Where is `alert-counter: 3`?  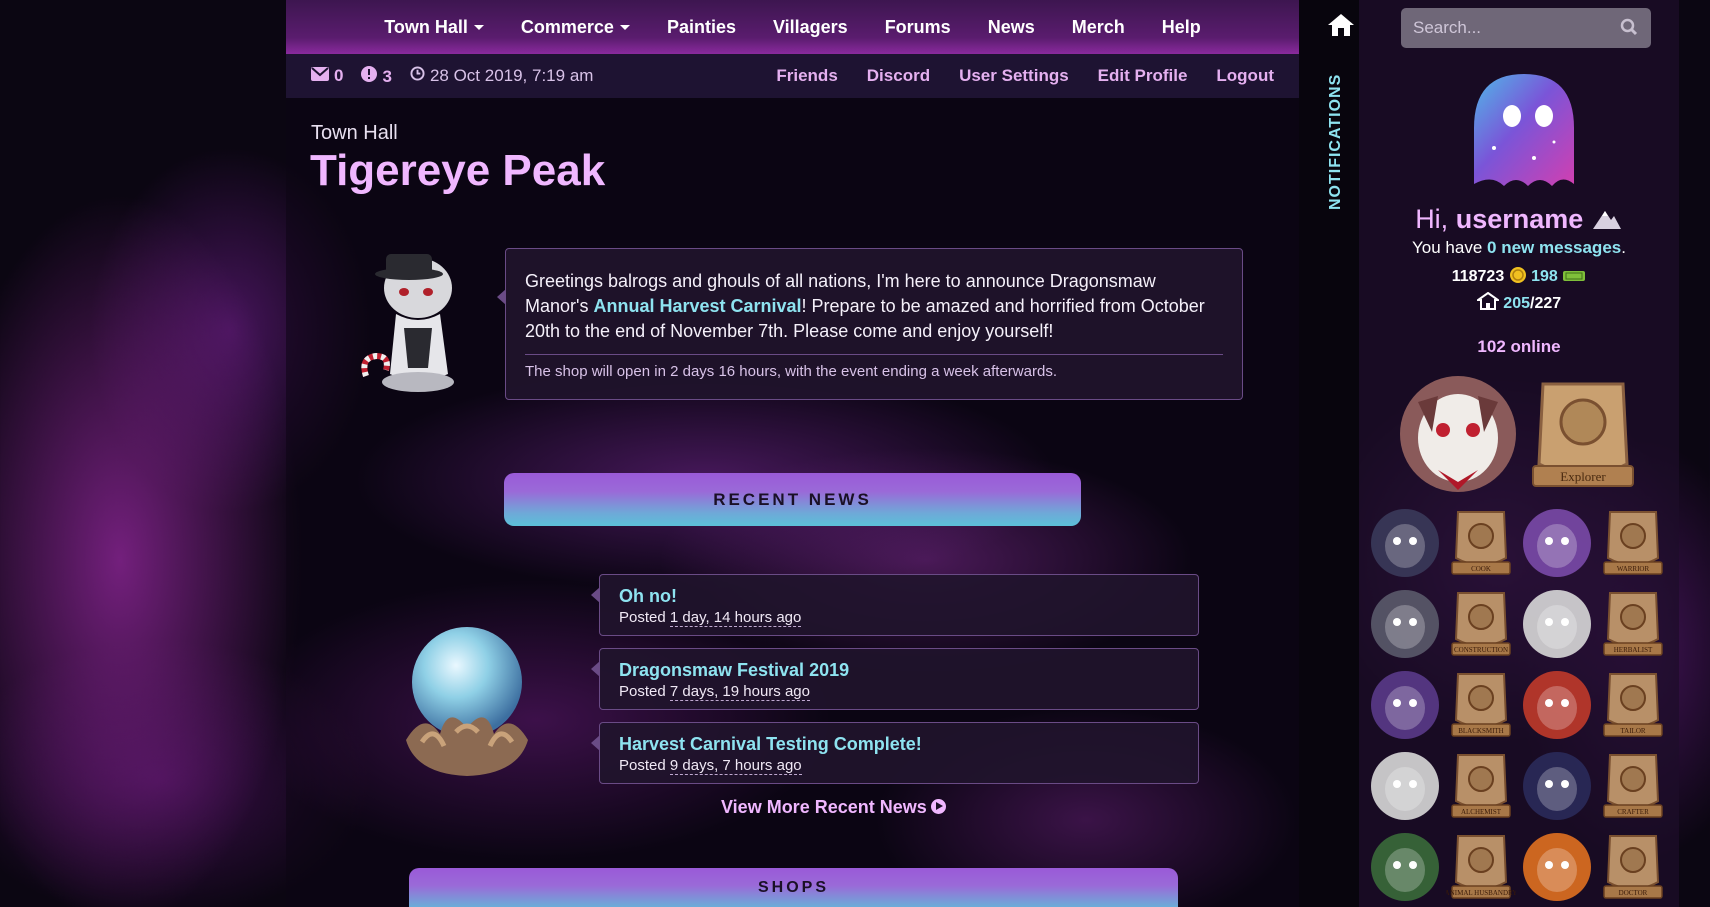
alert-counter: 3 is located at coordinates (376, 76).